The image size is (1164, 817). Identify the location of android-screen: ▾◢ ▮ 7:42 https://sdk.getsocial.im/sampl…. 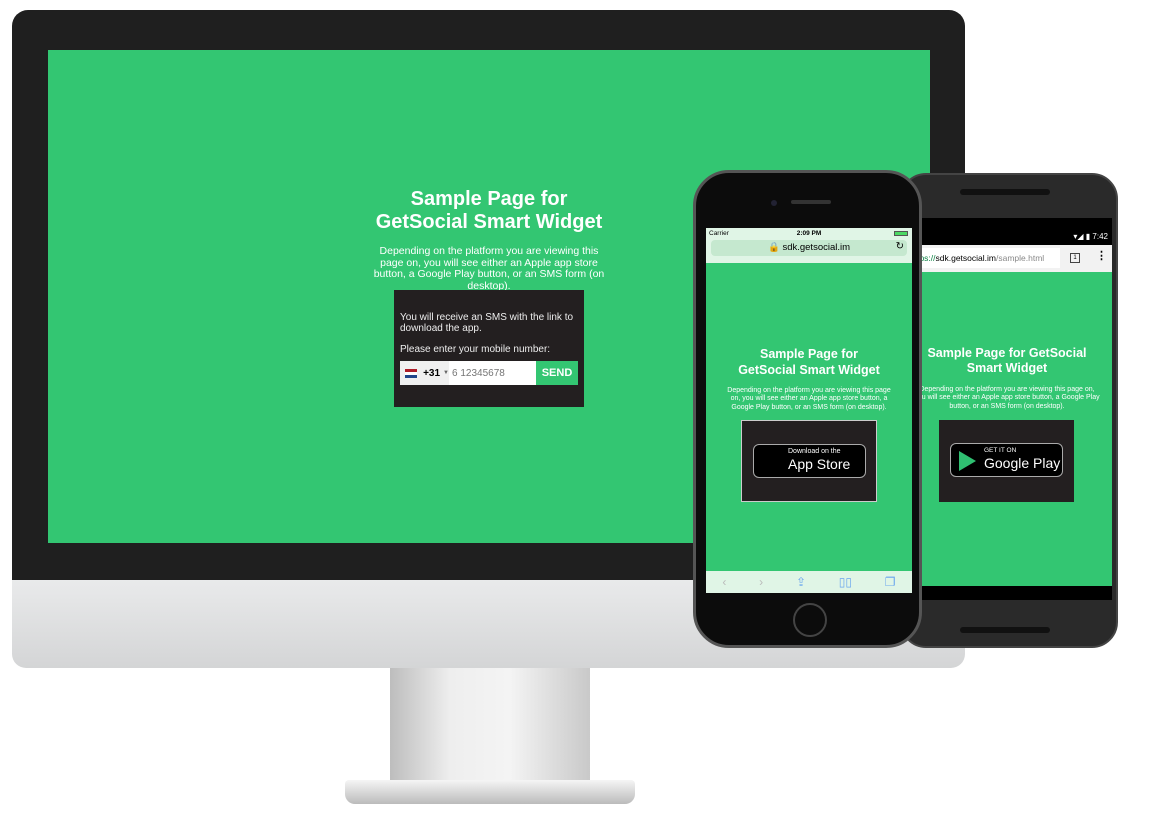
(1016, 409).